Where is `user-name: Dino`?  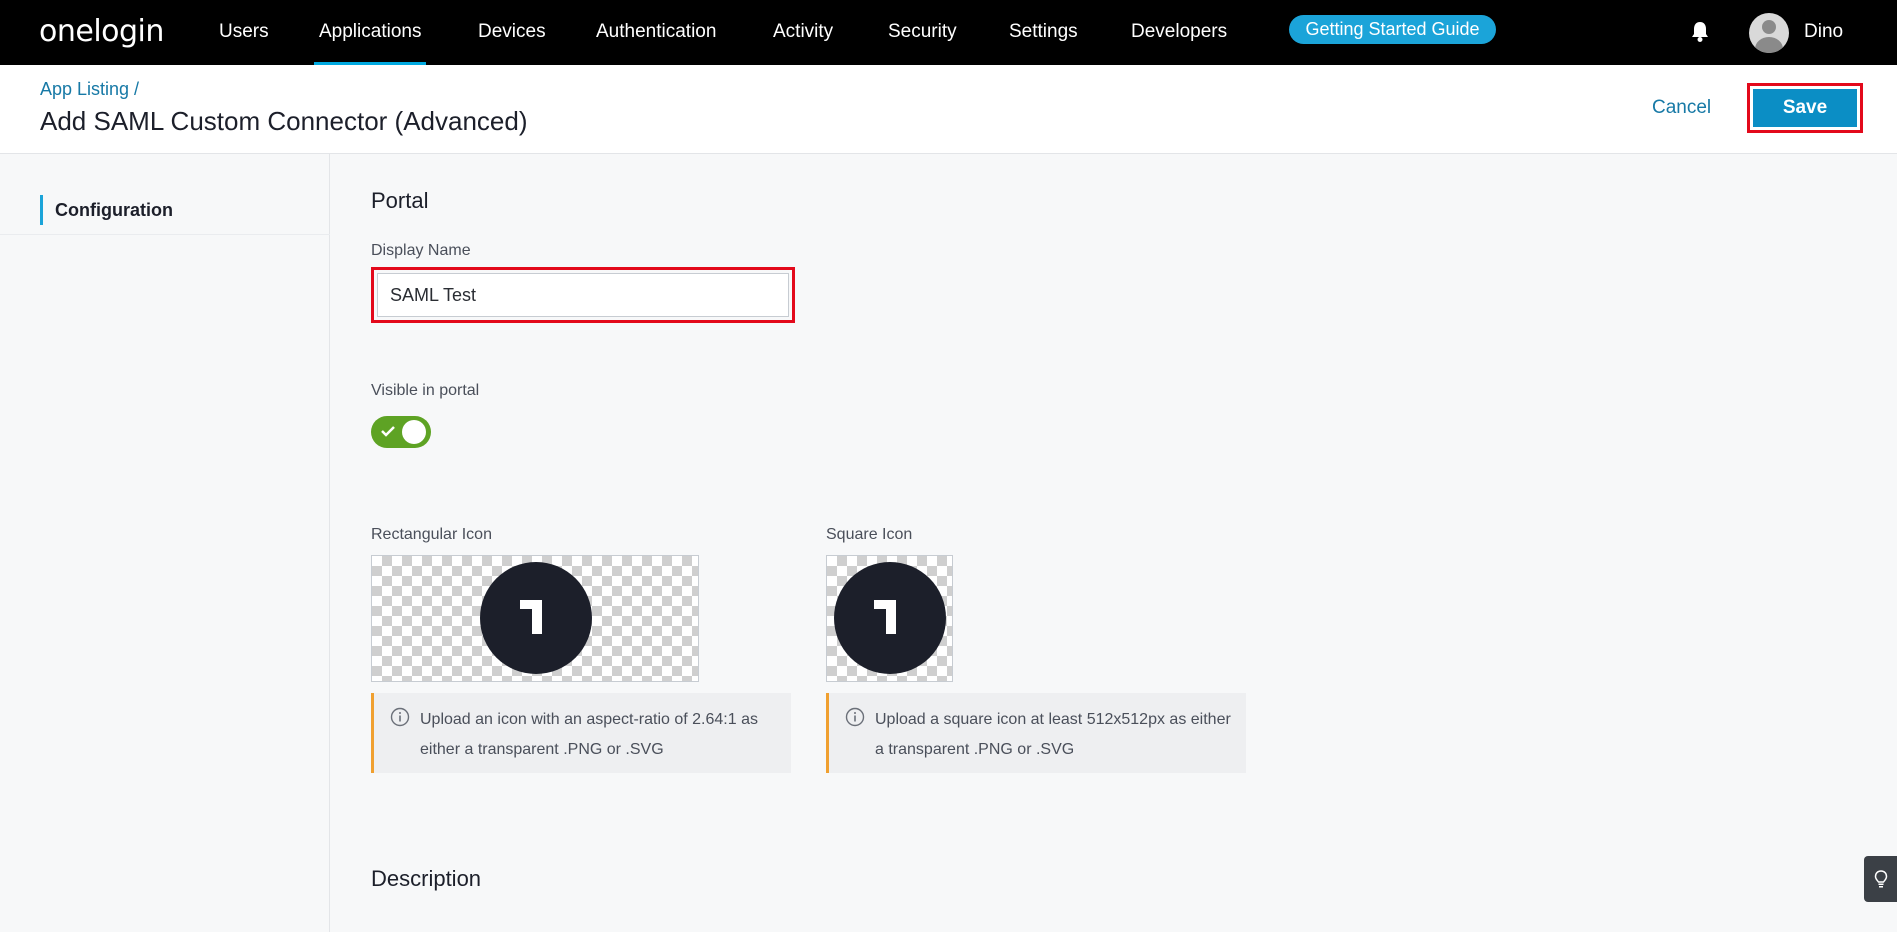 user-name: Dino is located at coordinates (1823, 32).